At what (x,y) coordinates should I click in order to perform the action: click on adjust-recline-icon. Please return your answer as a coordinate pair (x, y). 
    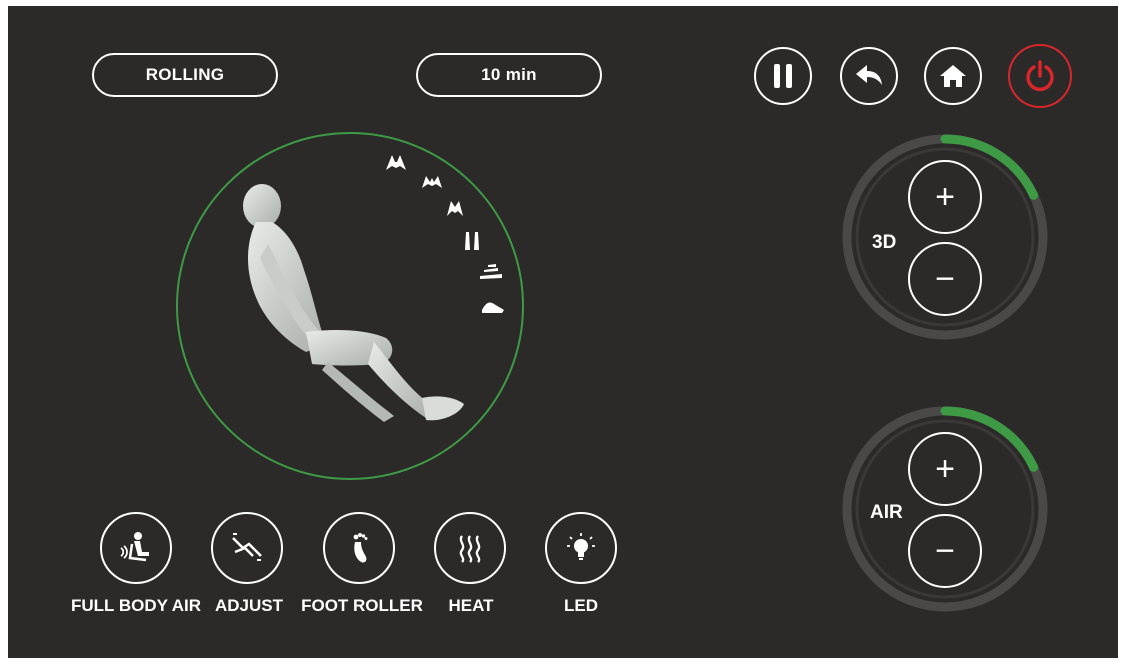
    Looking at the image, I should click on (247, 547).